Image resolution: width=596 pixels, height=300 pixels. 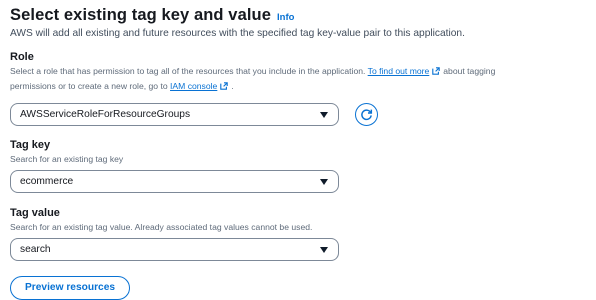 I want to click on tag-value-field-row: search, so click(x=300, y=249).